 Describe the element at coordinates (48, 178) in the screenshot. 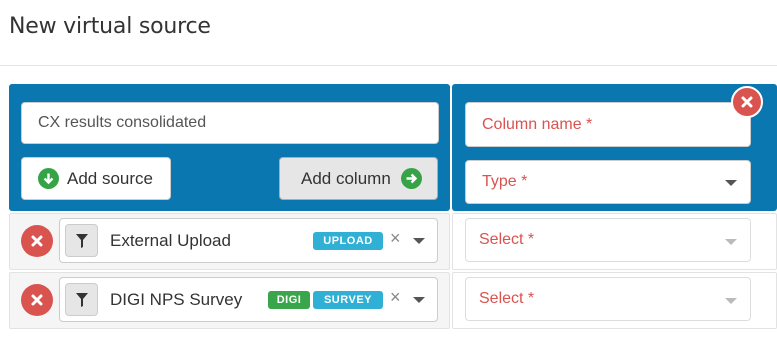

I see `arrow-down-circle-icon` at that location.